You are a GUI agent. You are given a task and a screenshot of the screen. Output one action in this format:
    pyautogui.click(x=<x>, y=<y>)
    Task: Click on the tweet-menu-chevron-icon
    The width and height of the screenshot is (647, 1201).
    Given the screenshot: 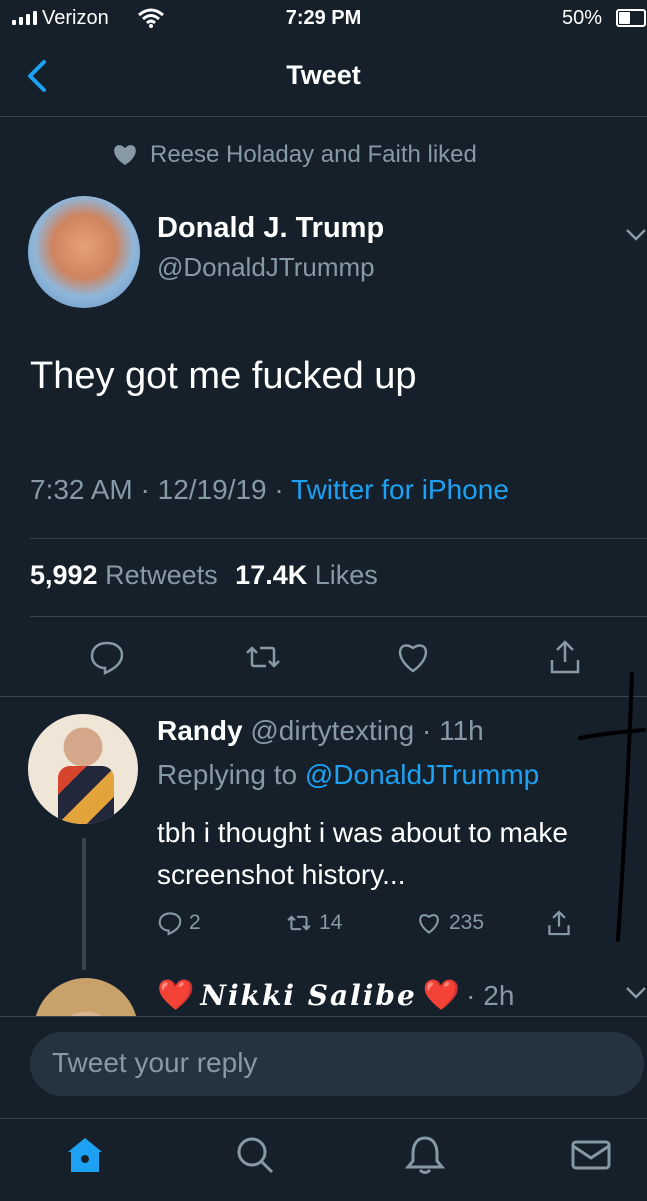 What is the action you would take?
    pyautogui.click(x=636, y=235)
    